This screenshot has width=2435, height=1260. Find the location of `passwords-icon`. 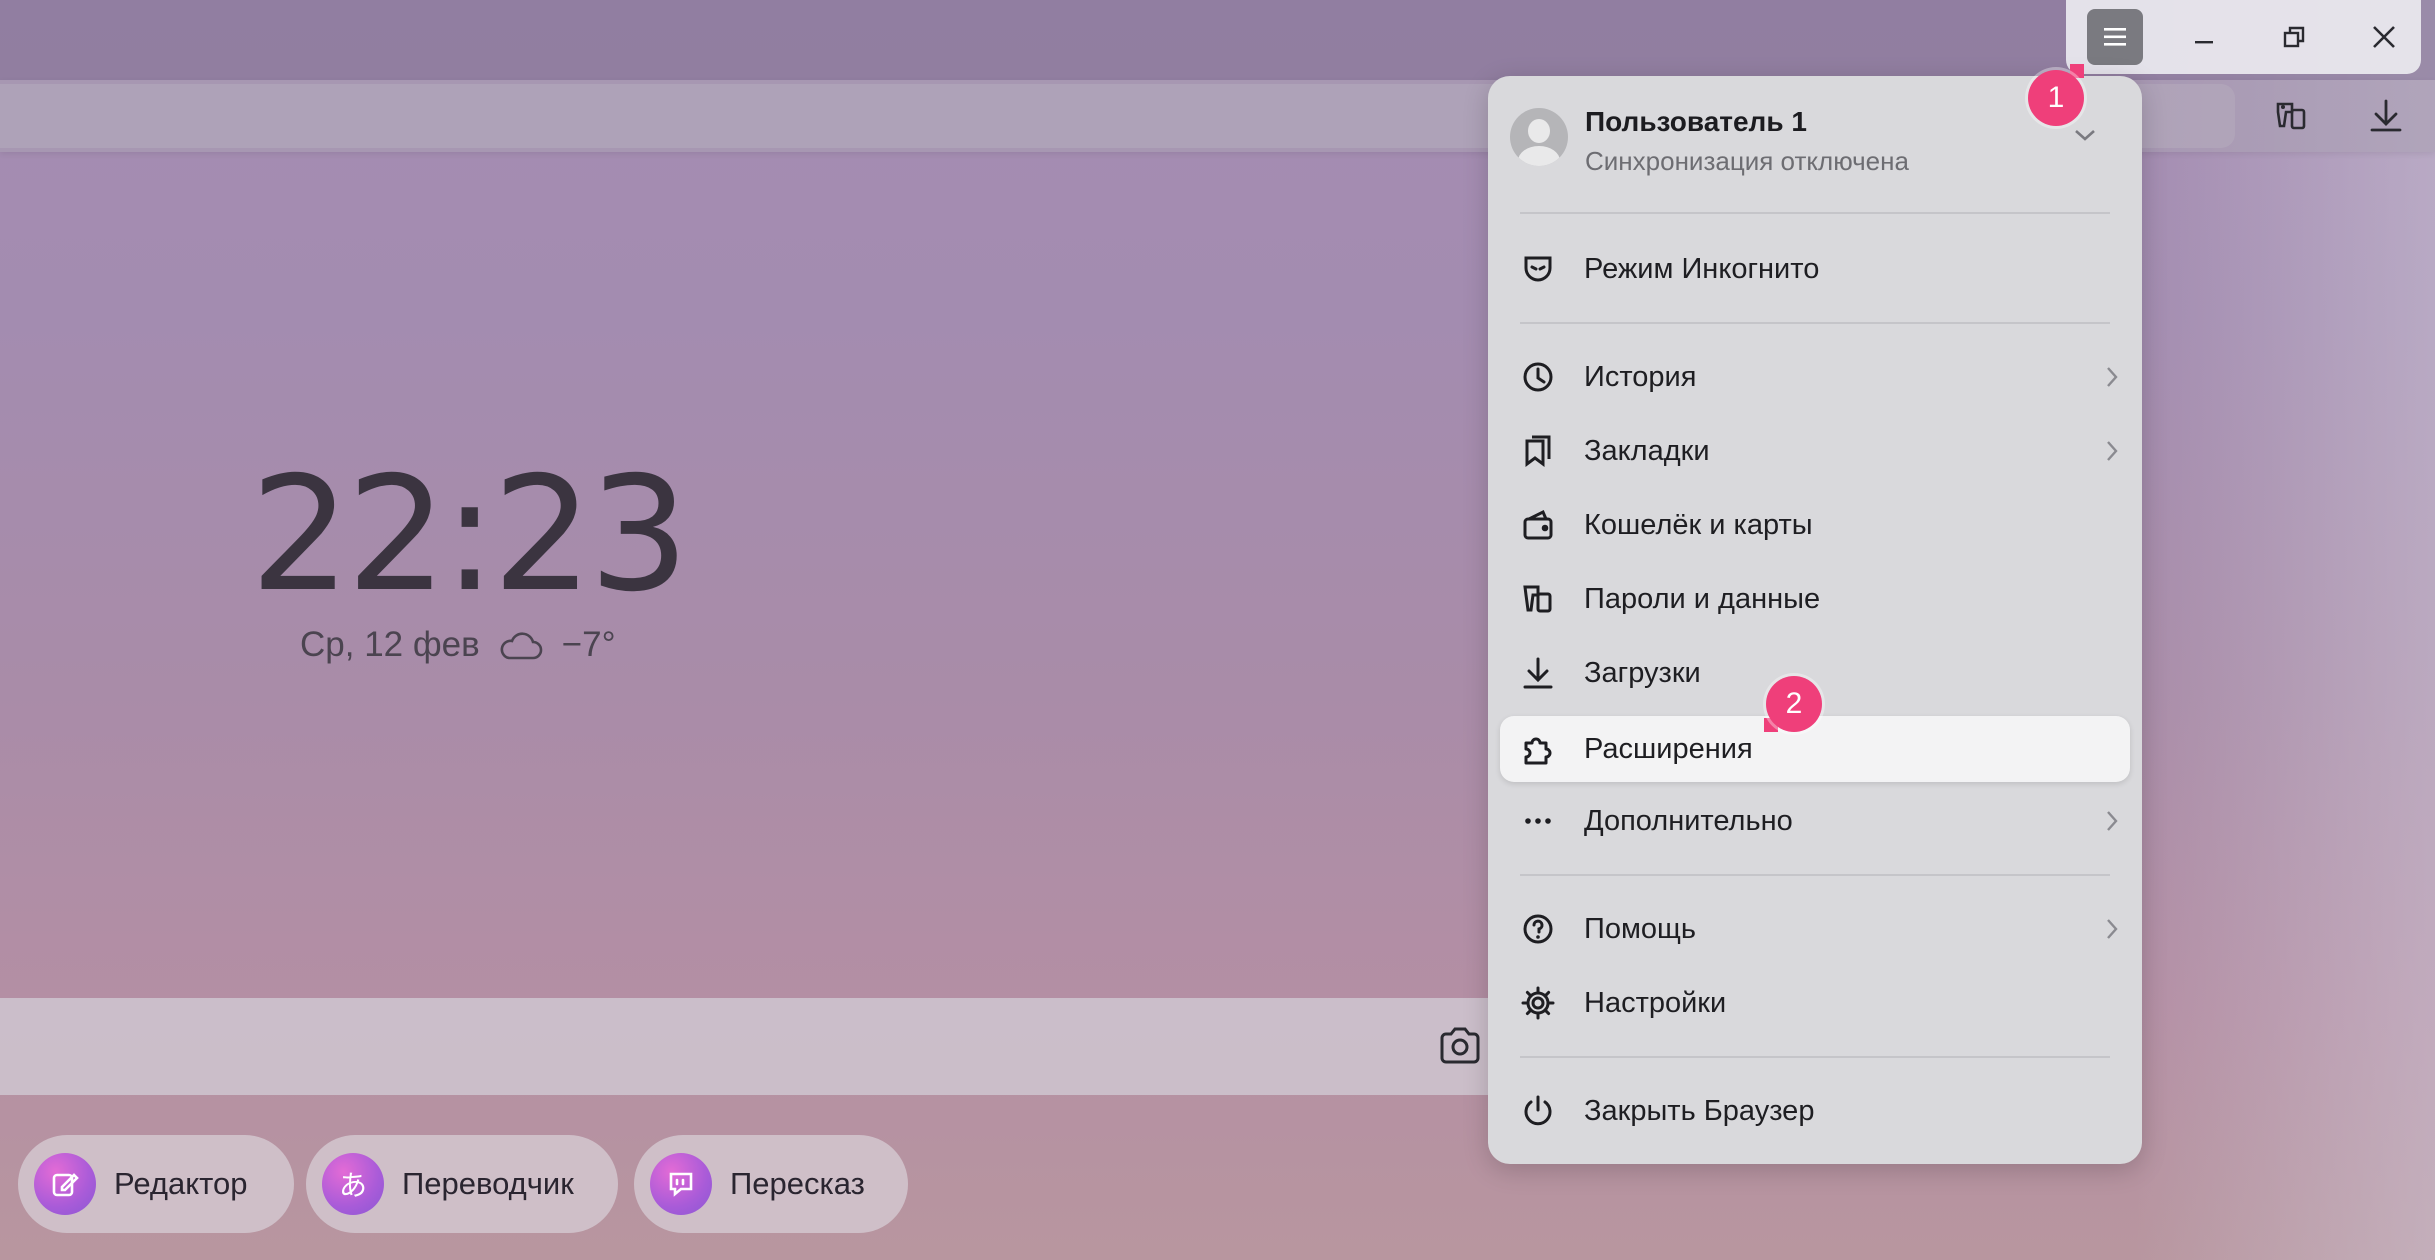

passwords-icon is located at coordinates (1538, 599).